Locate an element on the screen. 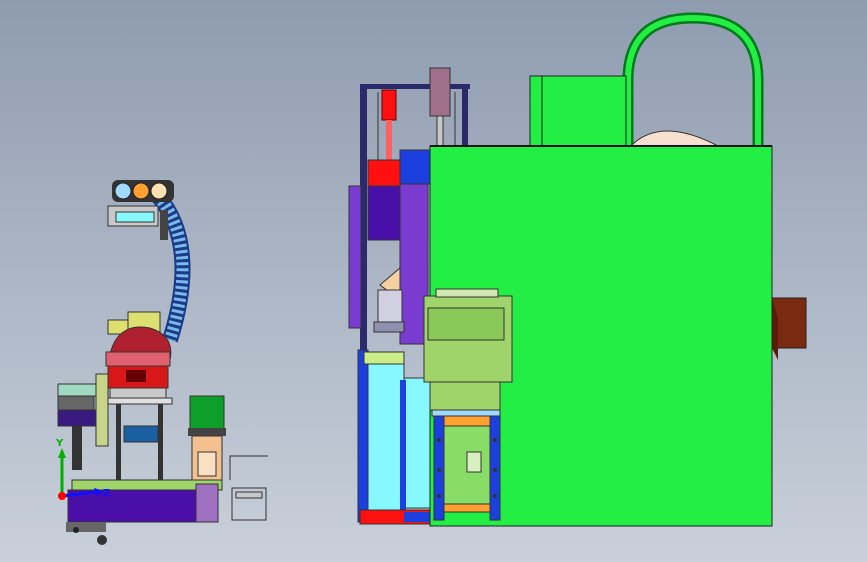 Image resolution: width=867 pixels, height=562 pixels. foot-icon is located at coordinates (102, 540).